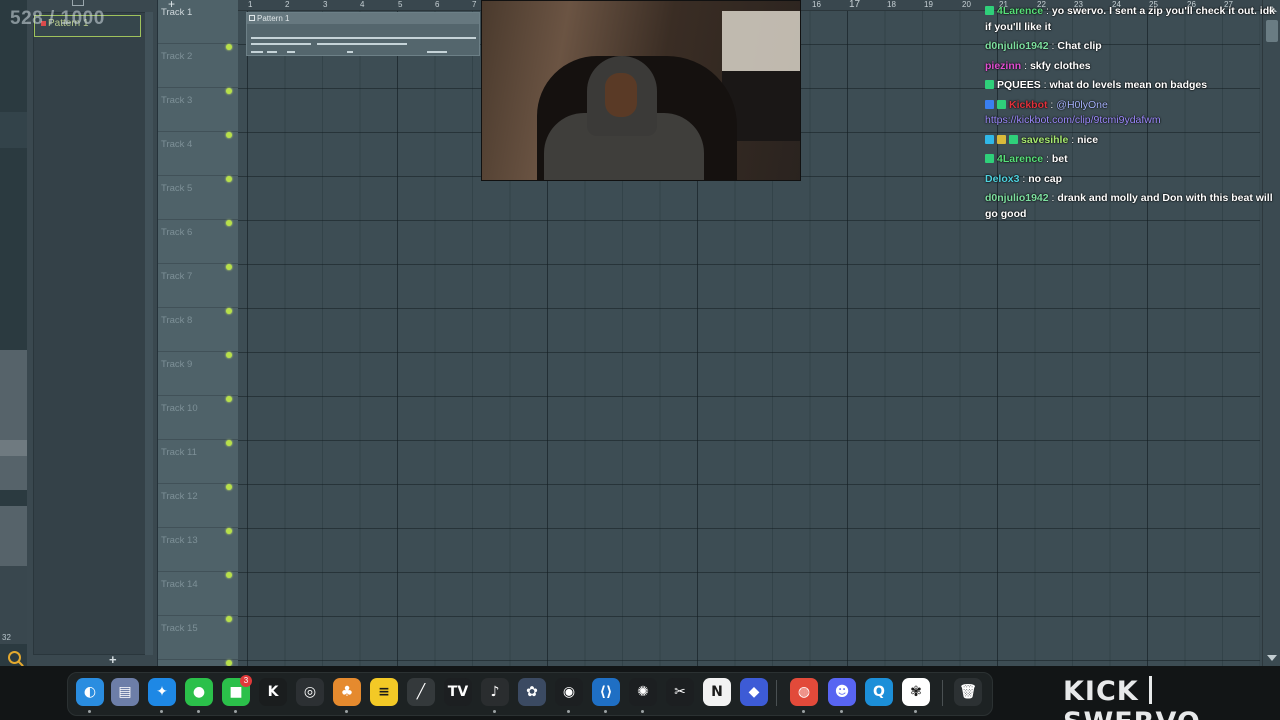 This screenshot has width=1280, height=720. What do you see at coordinates (347, 692) in the screenshot?
I see `fl-studio-icon: ♣` at bounding box center [347, 692].